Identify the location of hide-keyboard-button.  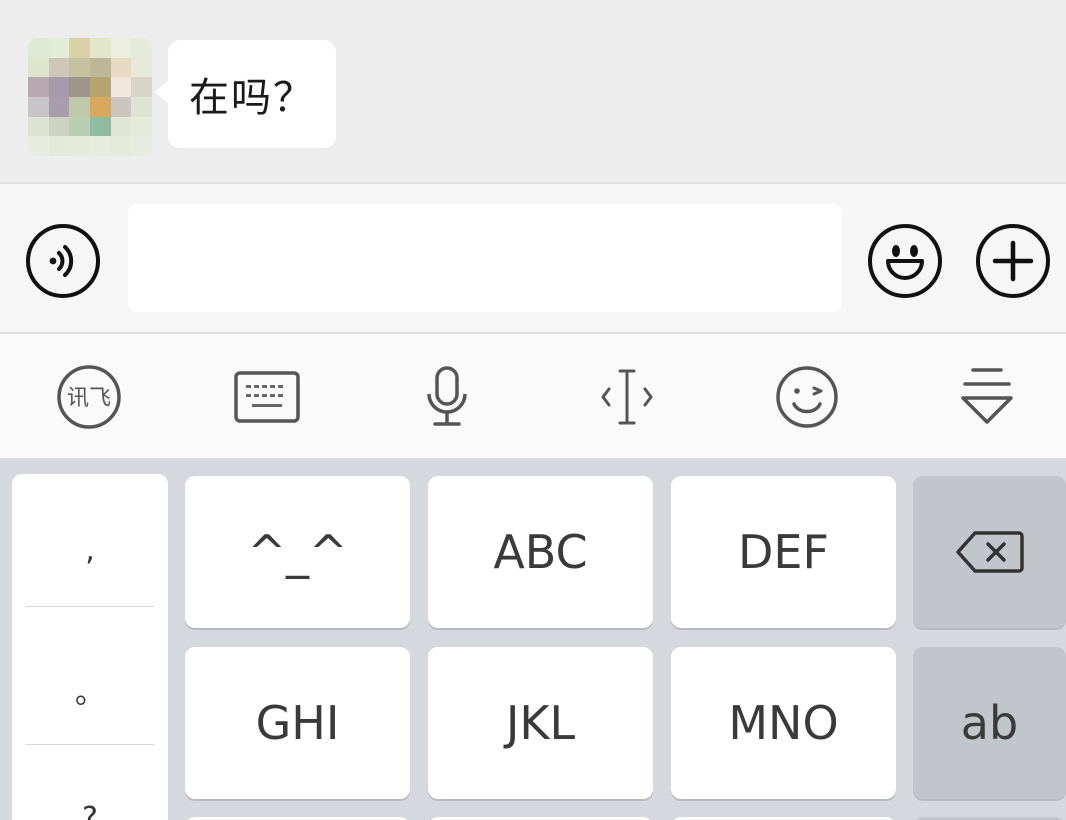
(987, 397).